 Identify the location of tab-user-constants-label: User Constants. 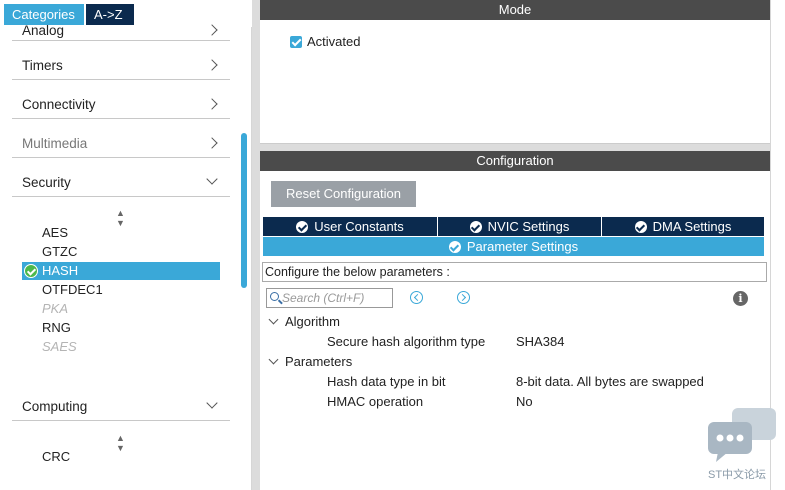
(359, 226).